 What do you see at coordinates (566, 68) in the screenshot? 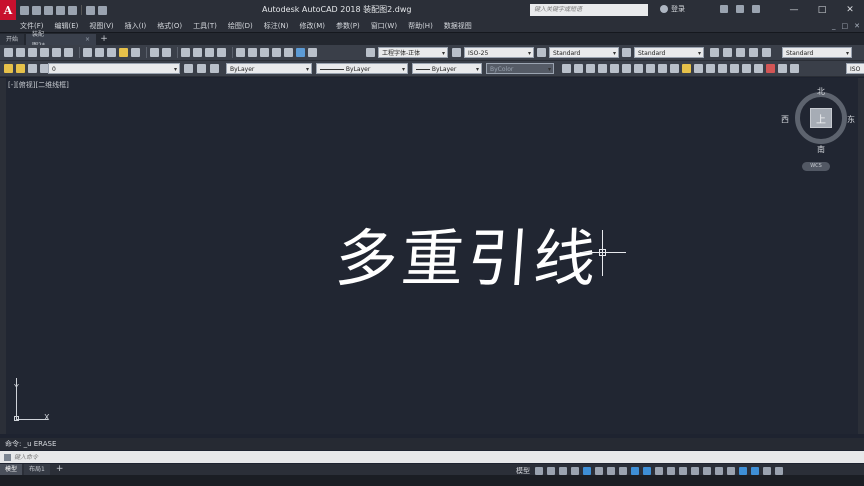
I see `line-icon` at bounding box center [566, 68].